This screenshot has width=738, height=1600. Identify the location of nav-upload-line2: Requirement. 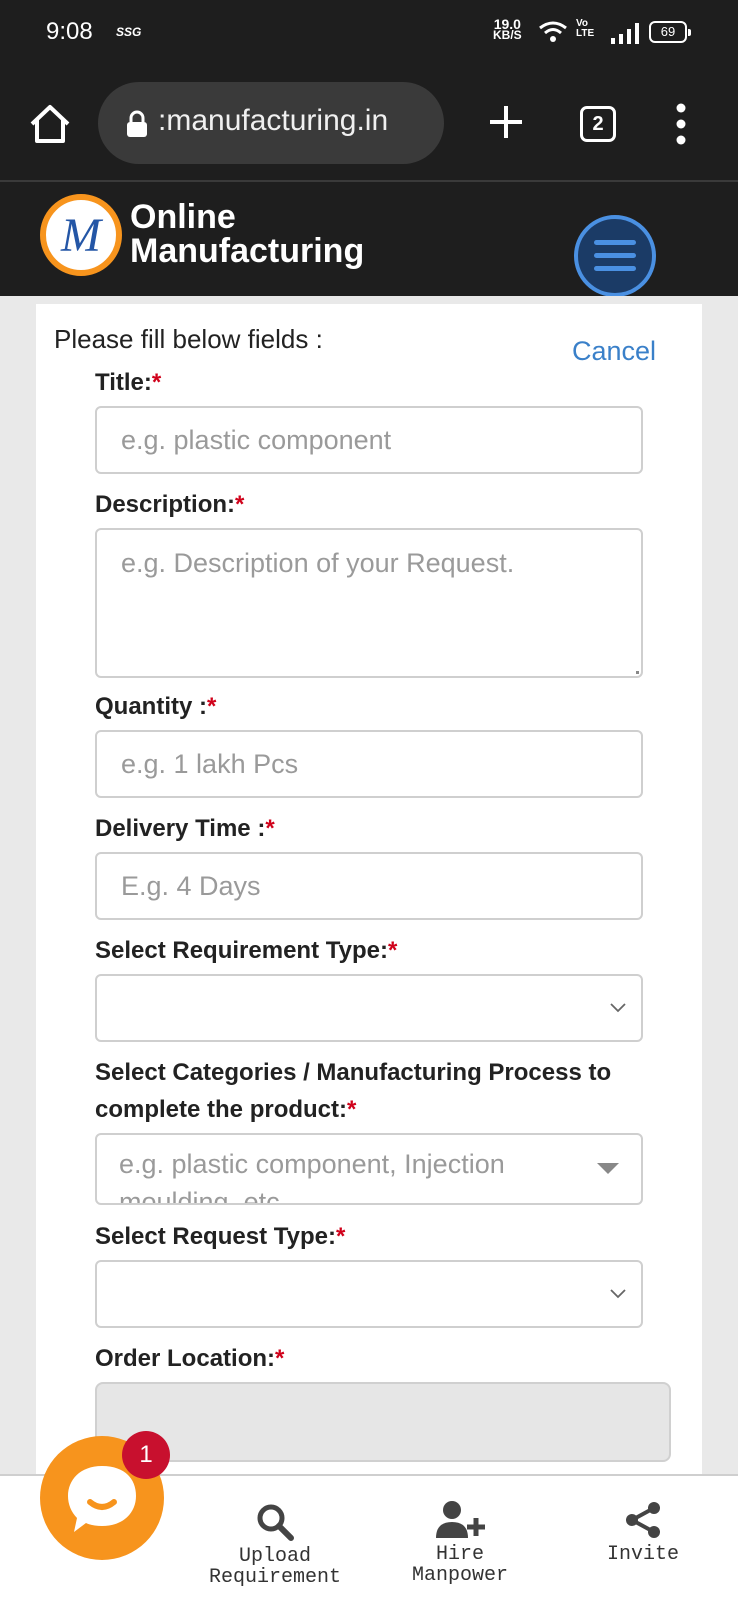
(275, 1577).